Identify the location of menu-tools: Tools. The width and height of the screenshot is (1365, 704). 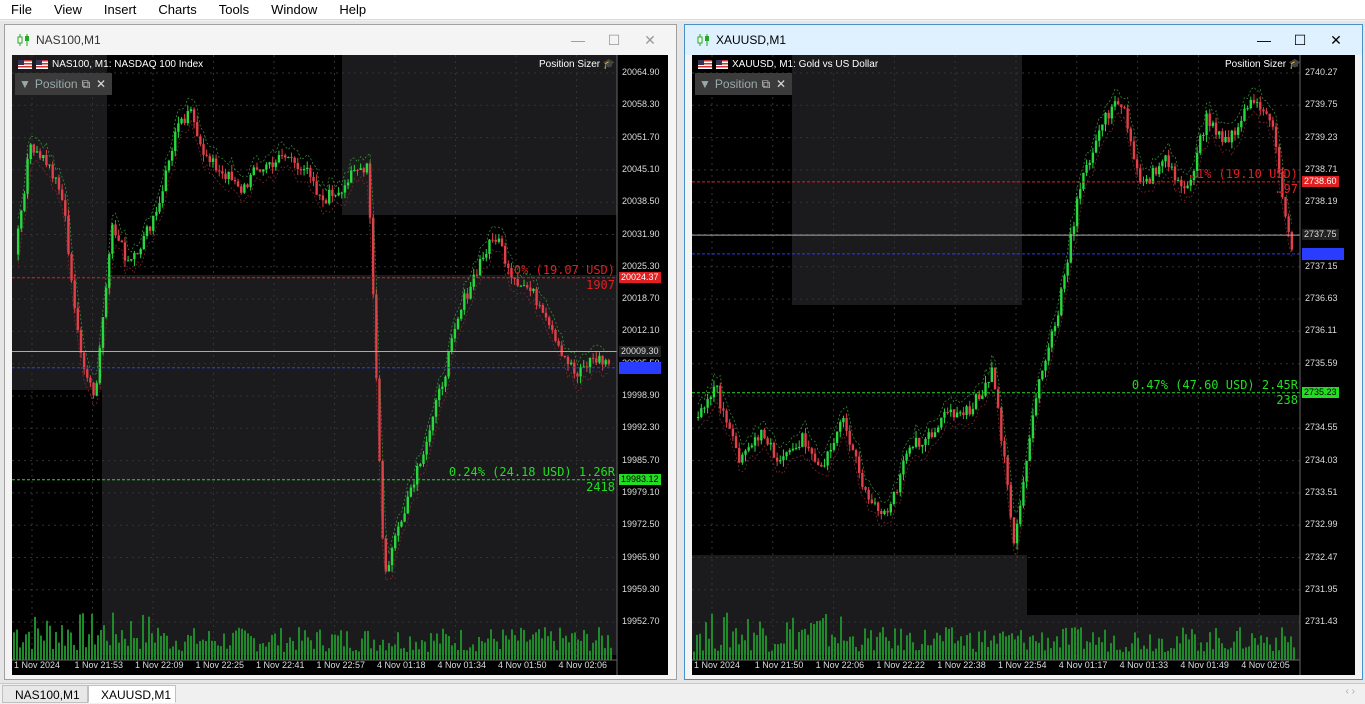
(234, 10).